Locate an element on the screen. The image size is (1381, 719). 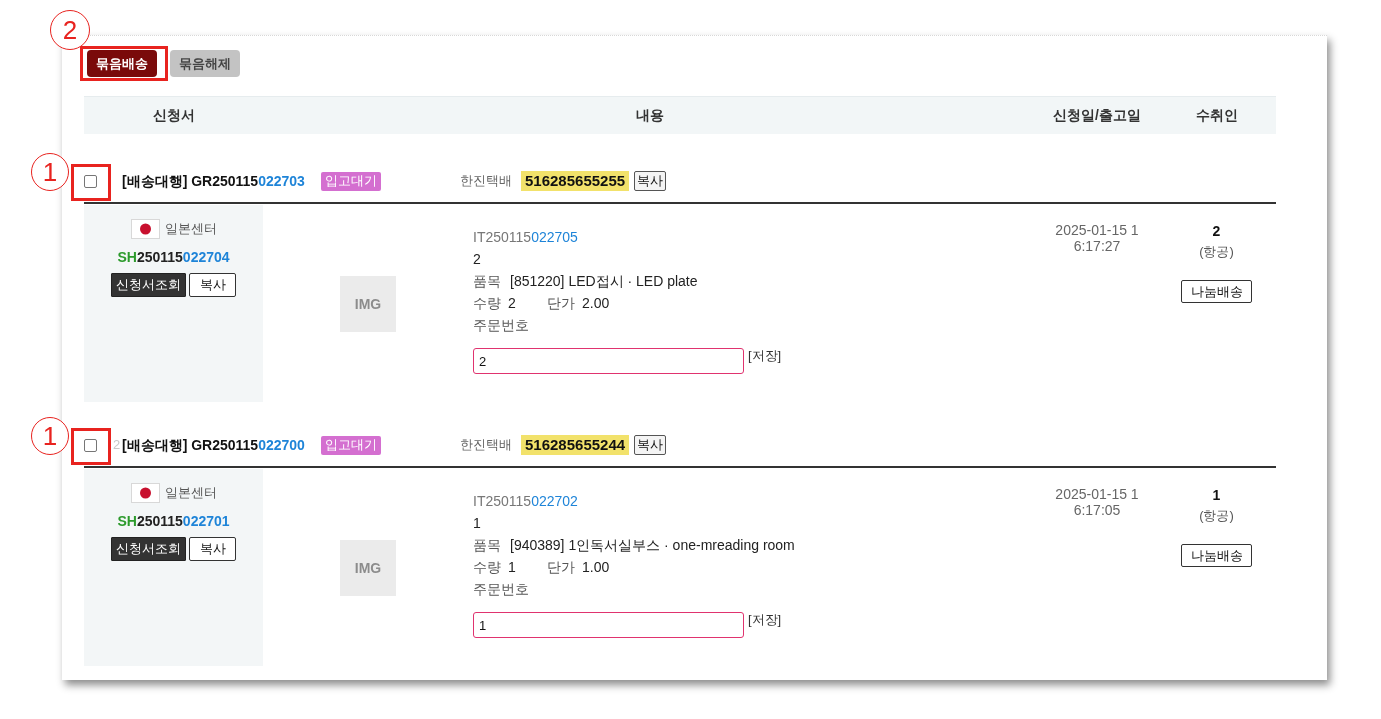
item-name: 1 is located at coordinates (477, 523).